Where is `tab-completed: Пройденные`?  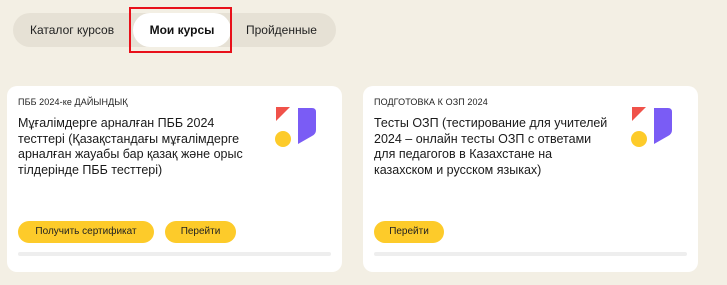 tab-completed: Пройденные is located at coordinates (281, 30).